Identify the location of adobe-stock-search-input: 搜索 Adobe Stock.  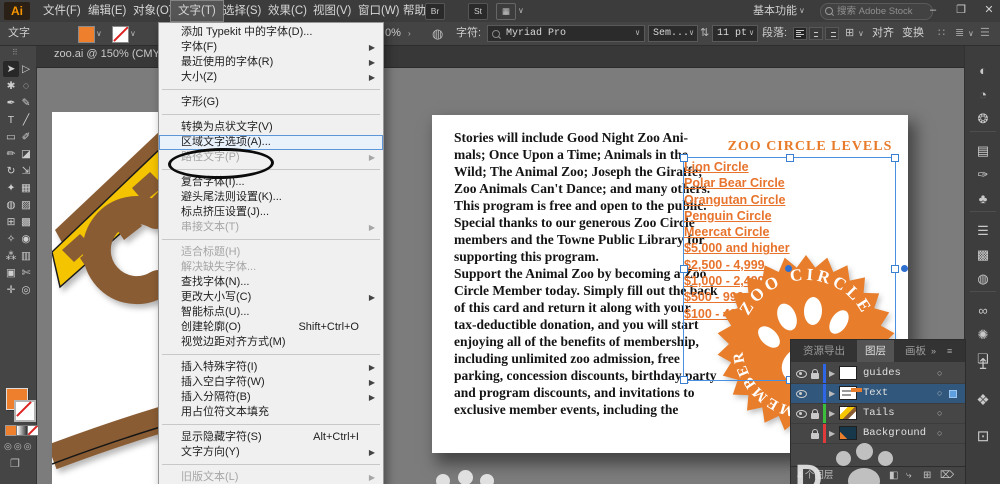
(876, 11).